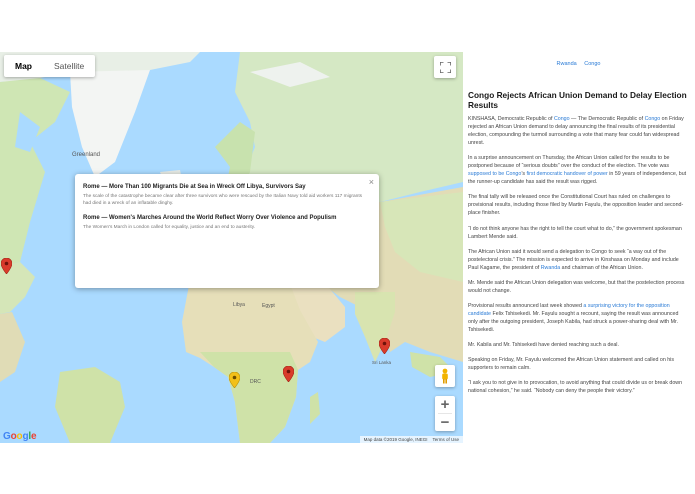 This screenshot has width=695, height=494. Describe the element at coordinates (33, 436) in the screenshot. I see `logo-letter: e` at that location.